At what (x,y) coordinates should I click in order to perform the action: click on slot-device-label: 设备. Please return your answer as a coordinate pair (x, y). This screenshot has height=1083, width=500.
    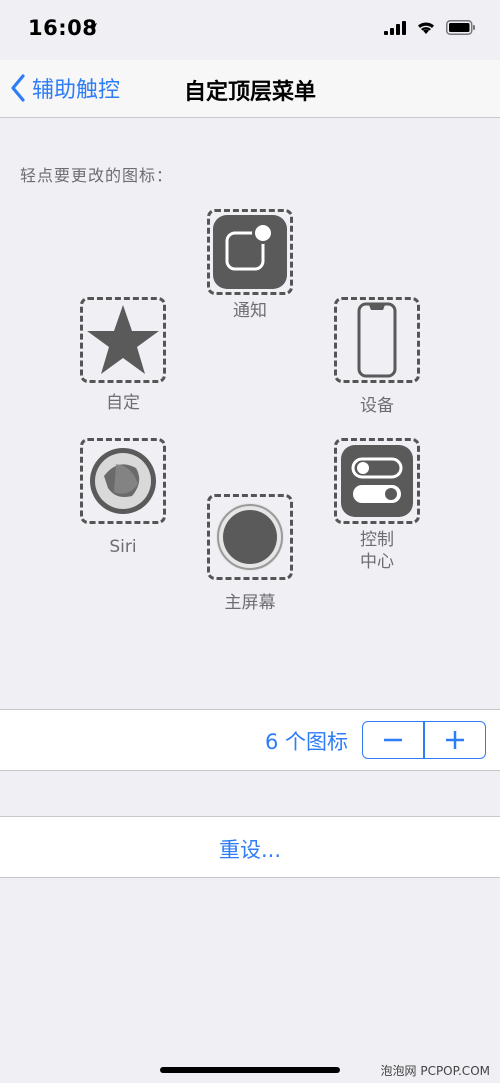
    Looking at the image, I should click on (377, 406).